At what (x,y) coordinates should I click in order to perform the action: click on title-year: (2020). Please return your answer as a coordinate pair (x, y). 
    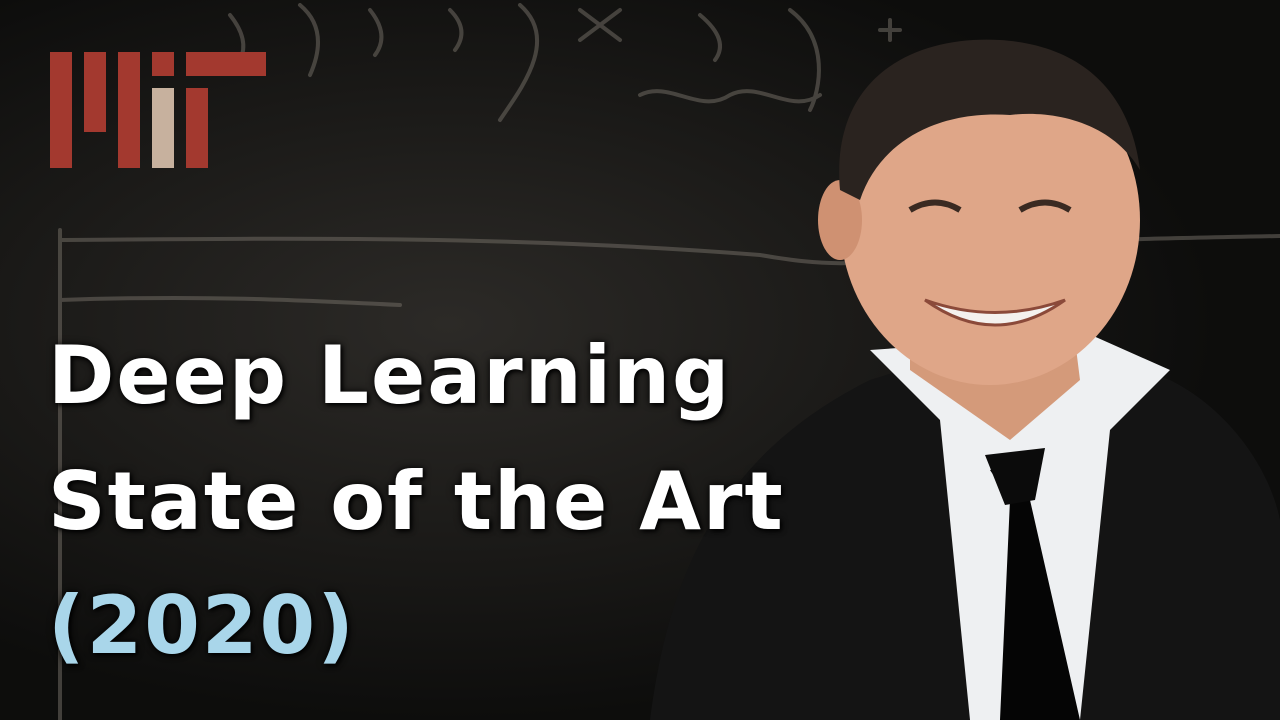
    Looking at the image, I should click on (202, 625).